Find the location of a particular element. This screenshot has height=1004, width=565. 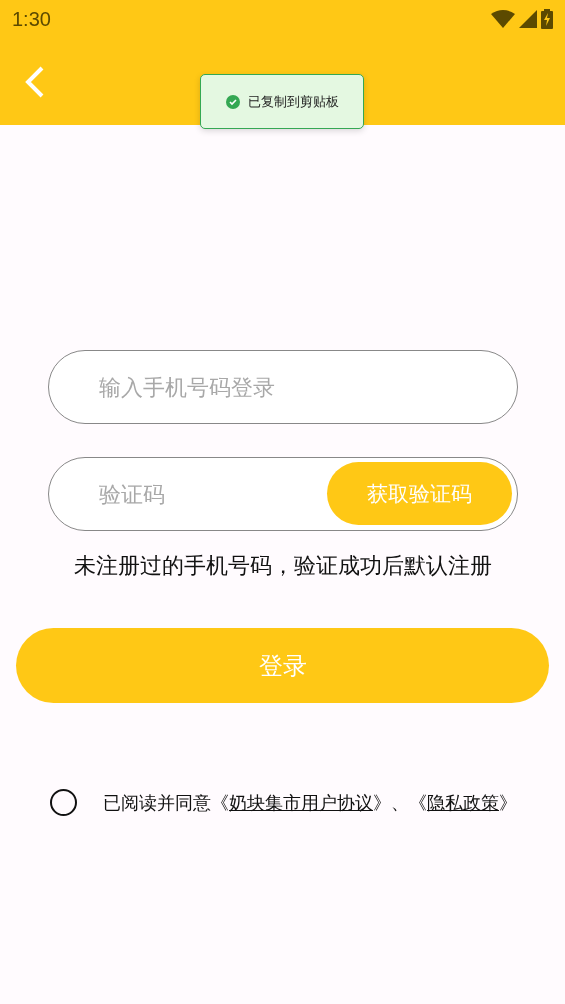

agreement-text: 已阅读并同意《奶块集市用户协议》、《隐私政策》 is located at coordinates (310, 803).